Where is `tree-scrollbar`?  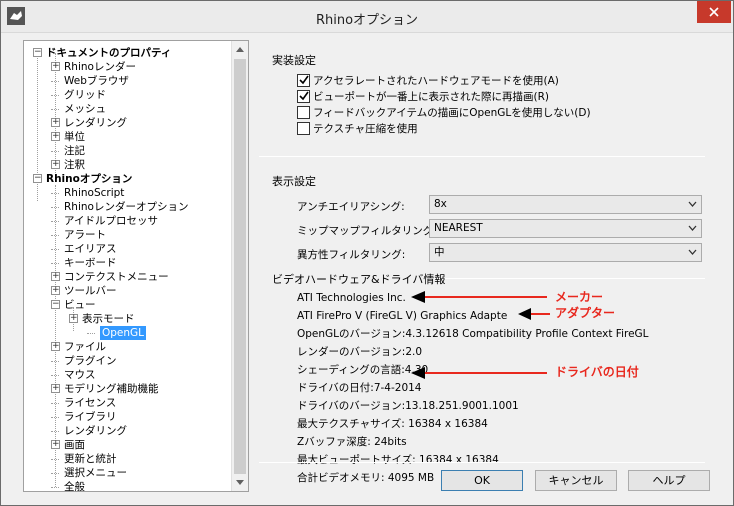 tree-scrollbar is located at coordinates (239, 266).